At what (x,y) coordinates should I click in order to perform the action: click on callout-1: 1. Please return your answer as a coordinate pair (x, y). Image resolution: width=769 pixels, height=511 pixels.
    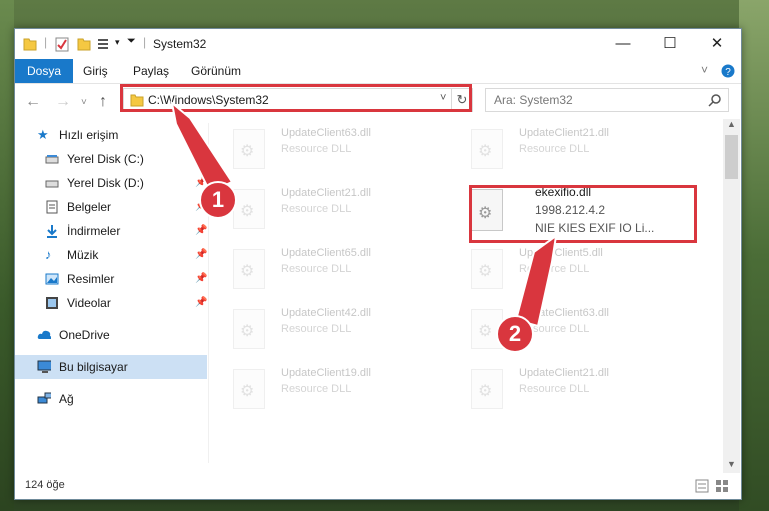
    Looking at the image, I should click on (218, 200).